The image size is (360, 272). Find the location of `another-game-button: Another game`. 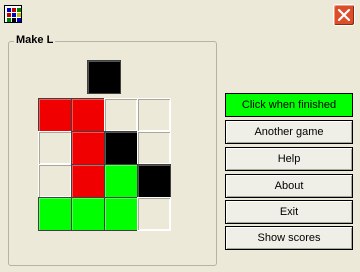

another-game-button: Another game is located at coordinates (289, 132).